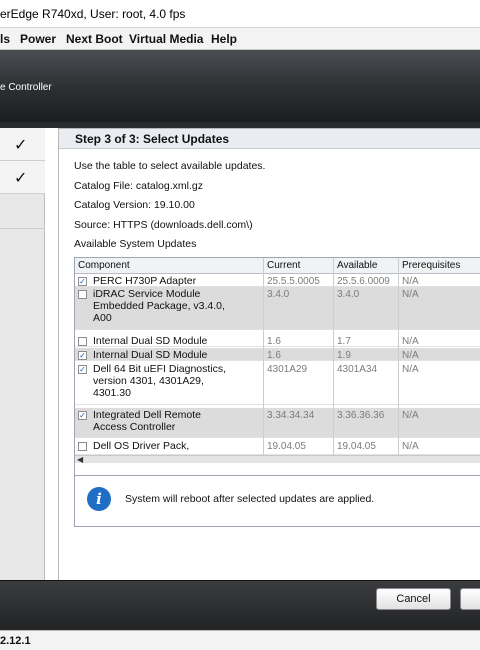  What do you see at coordinates (269, 139) in the screenshot?
I see `step-header: Step 3 of 3: Select Updates` at bounding box center [269, 139].